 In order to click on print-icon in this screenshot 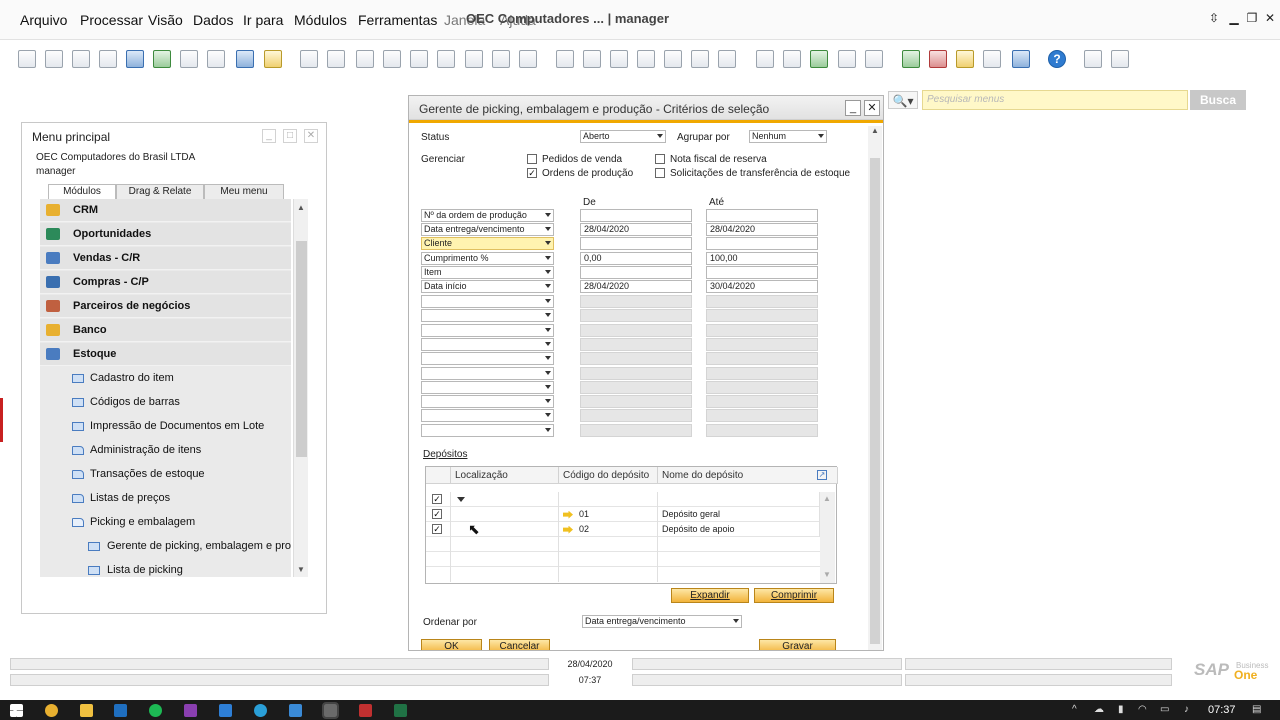, I will do `click(54, 59)`.